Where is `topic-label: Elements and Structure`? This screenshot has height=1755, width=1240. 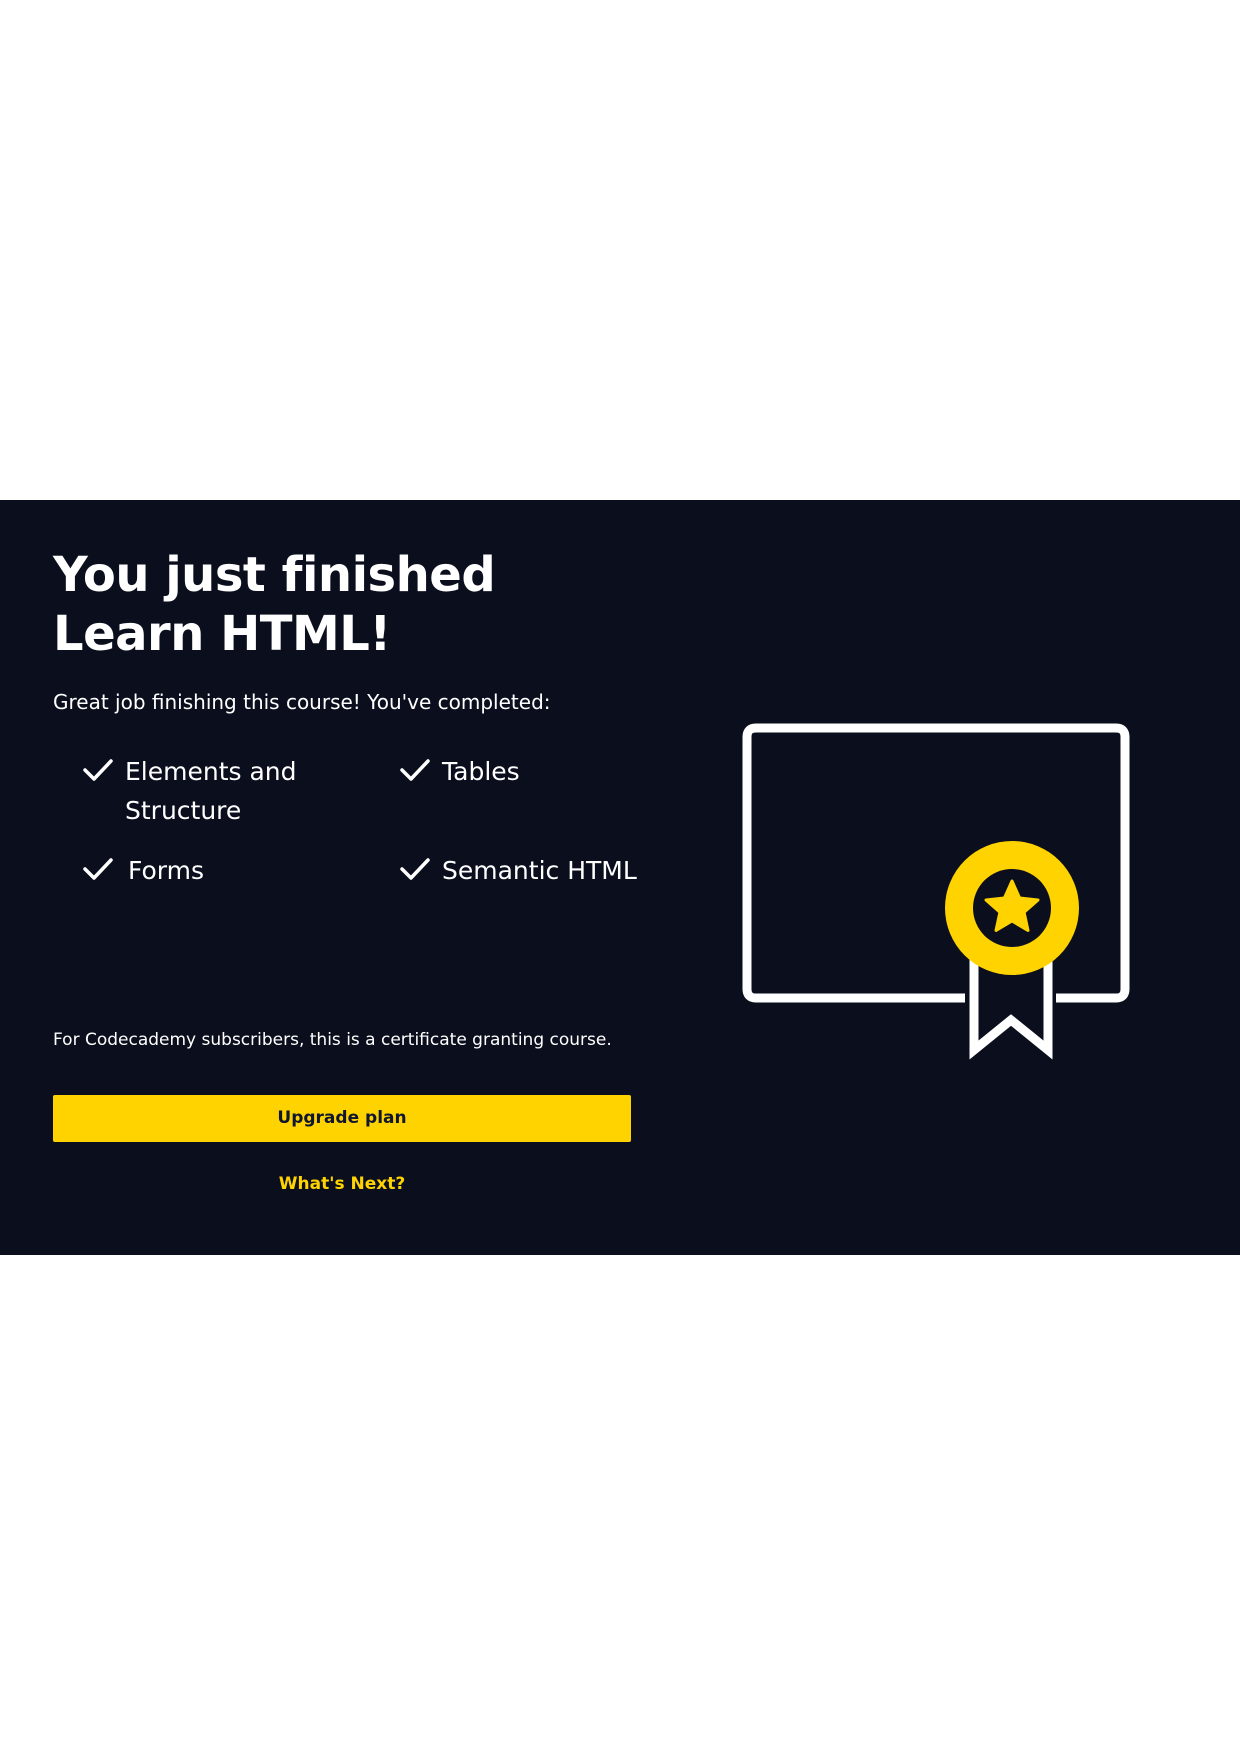
topic-label: Elements and Structure is located at coordinates (211, 791).